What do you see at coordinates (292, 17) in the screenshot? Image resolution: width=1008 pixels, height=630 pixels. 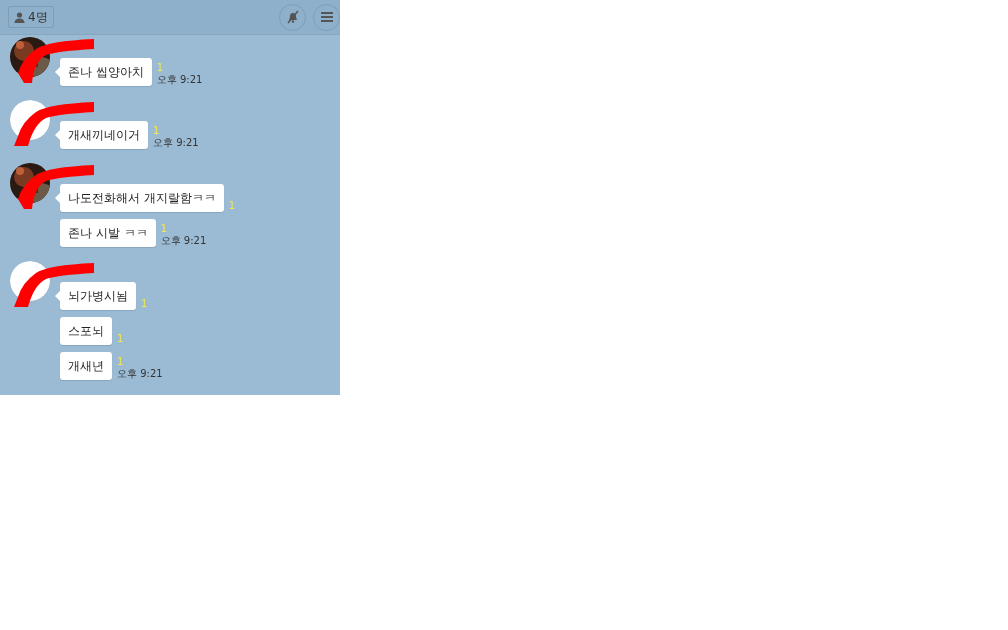 I see `bell-off-icon` at bounding box center [292, 17].